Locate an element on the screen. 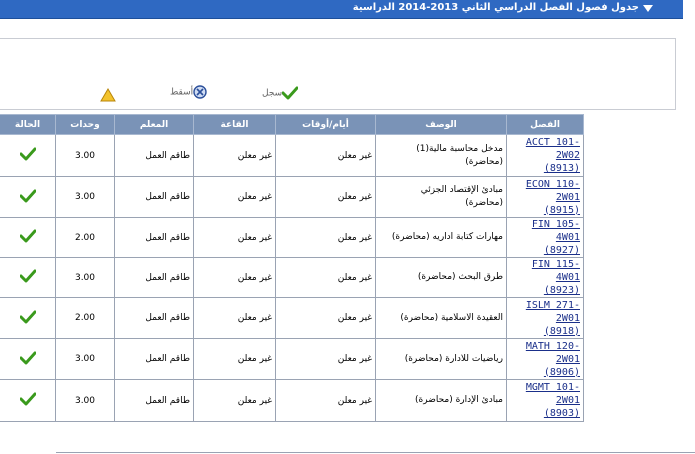 The height and width of the screenshot is (454, 695). class-number: (8923) is located at coordinates (545, 290).